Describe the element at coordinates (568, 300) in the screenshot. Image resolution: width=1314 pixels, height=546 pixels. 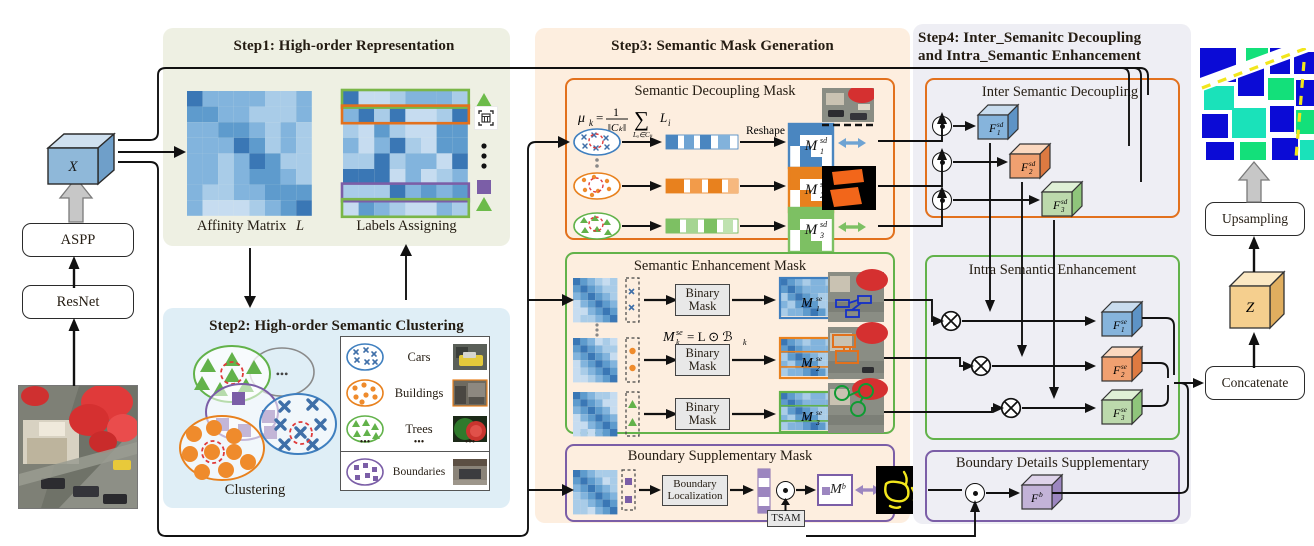
I see `arrowhead-to-step3-se` at that location.